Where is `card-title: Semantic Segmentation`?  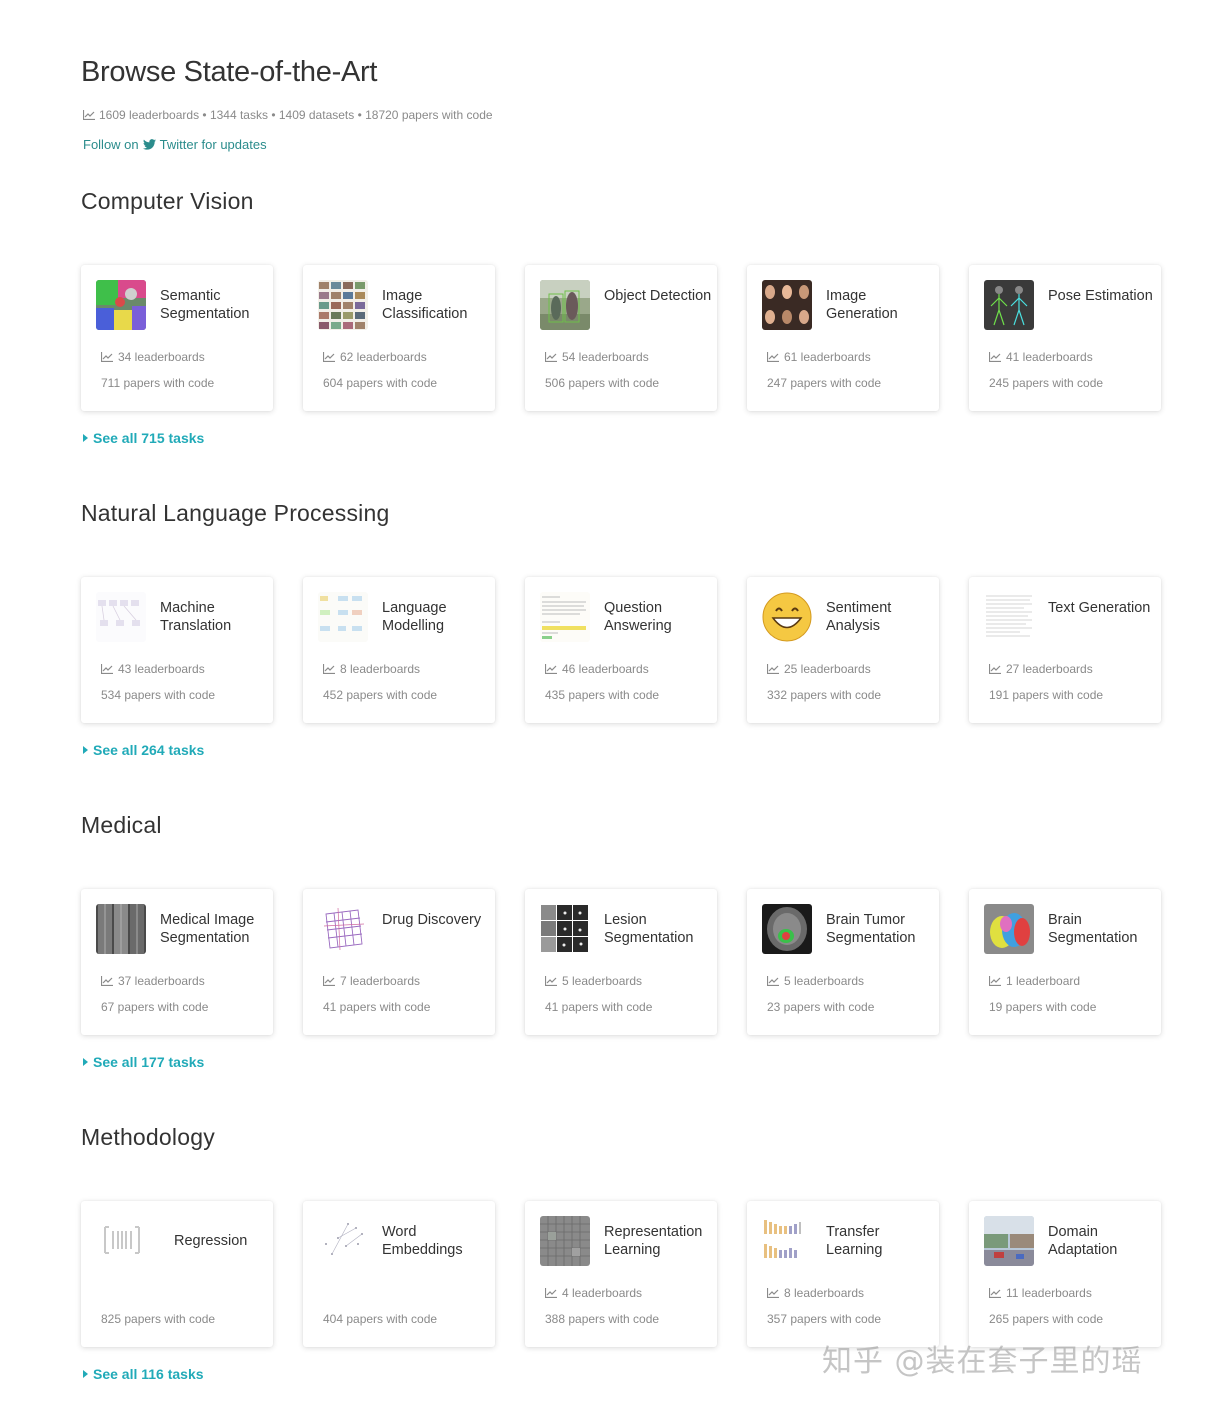
card-title: Semantic Segmentation is located at coordinates (205, 305).